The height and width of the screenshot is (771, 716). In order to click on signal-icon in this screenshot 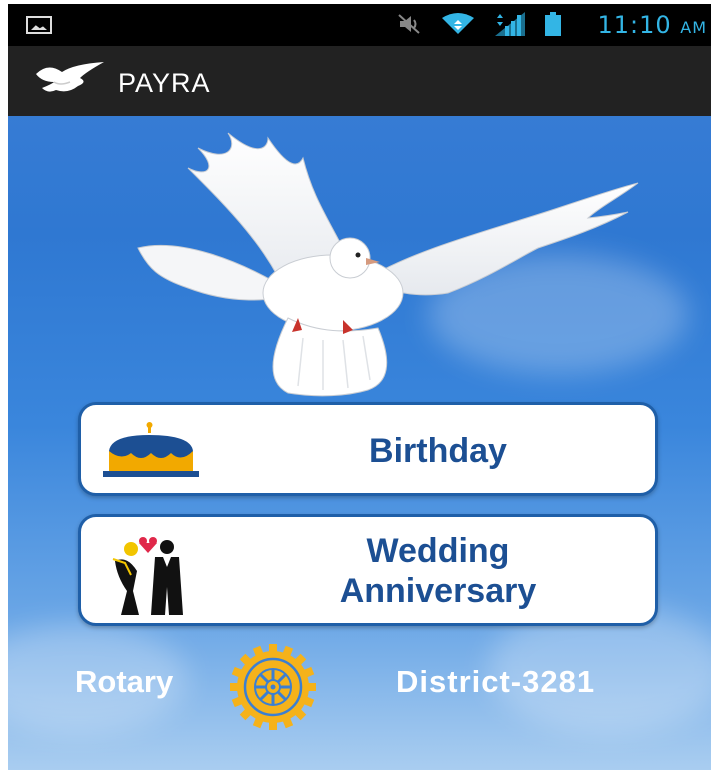, I will do `click(510, 24)`.